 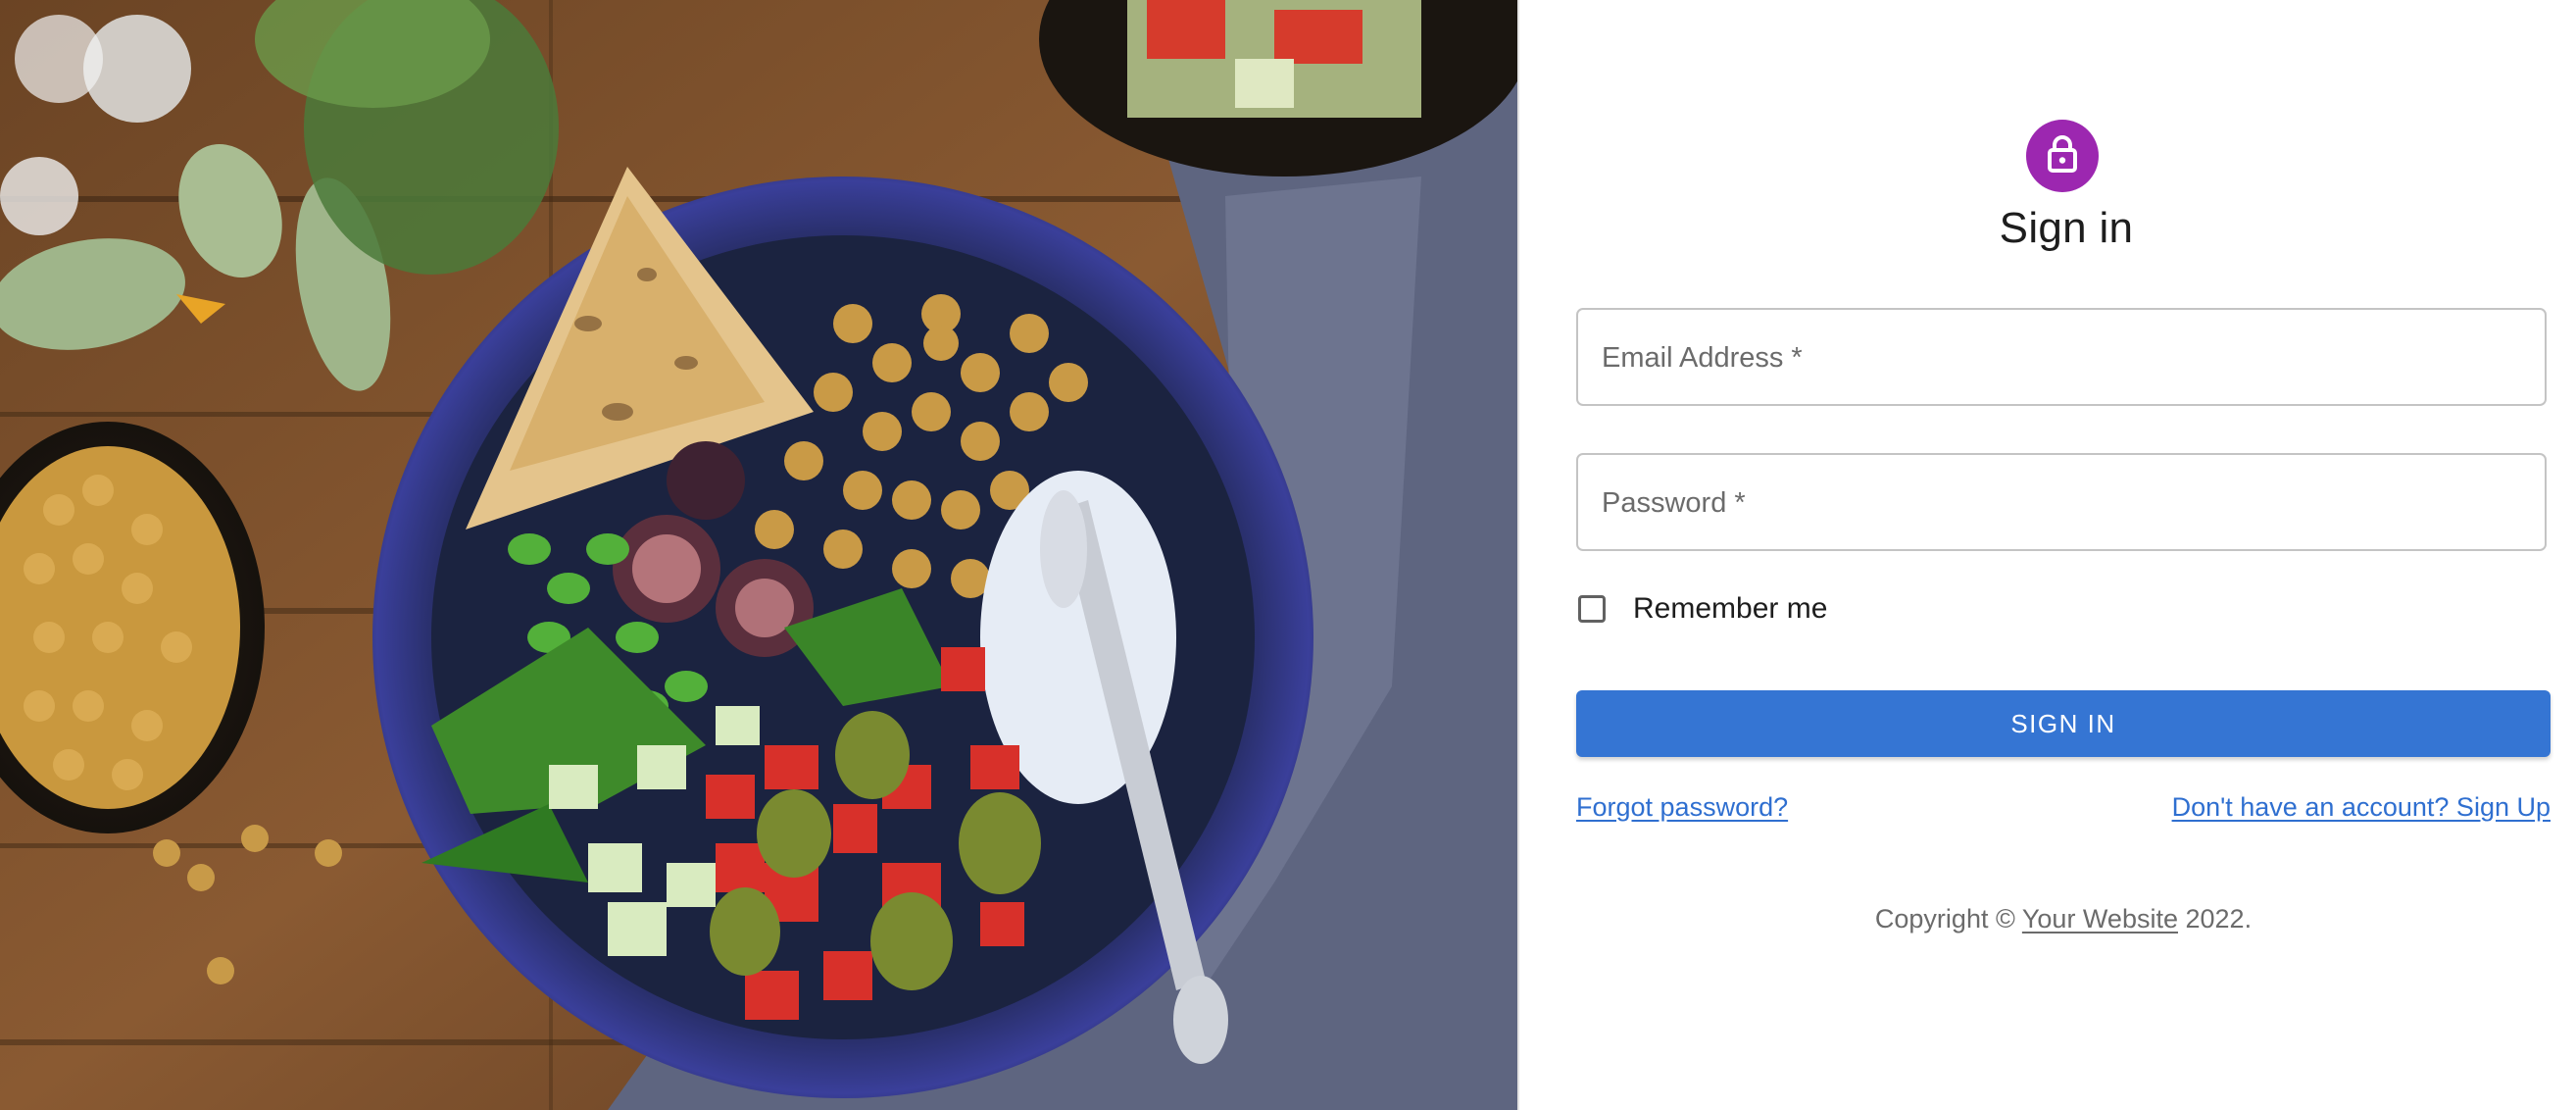 I want to click on lock-icon, so click(x=2062, y=156).